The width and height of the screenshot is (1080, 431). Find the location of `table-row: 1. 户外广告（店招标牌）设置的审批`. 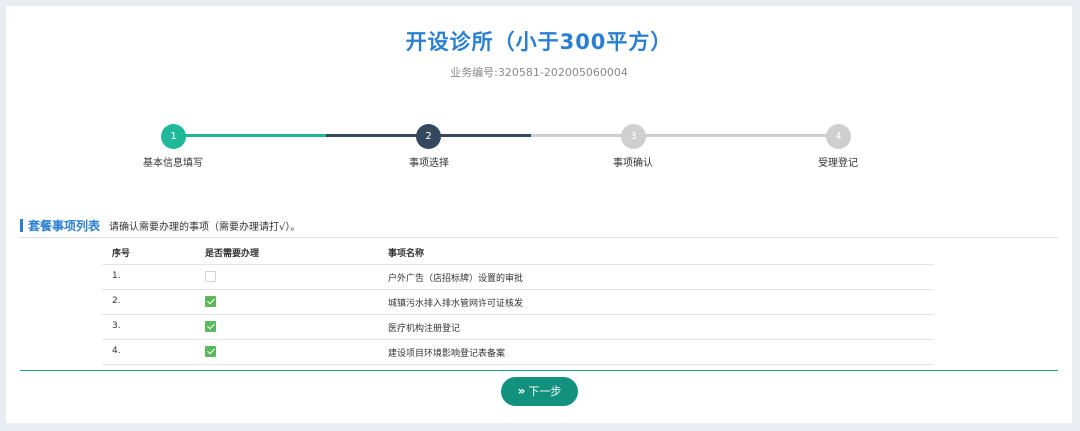

table-row: 1. 户外广告（店招标牌）设置的审批 is located at coordinates (518, 277).